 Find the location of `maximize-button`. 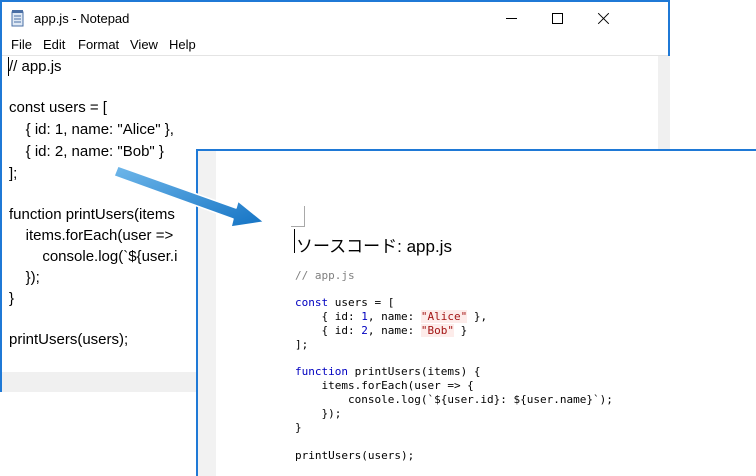

maximize-button is located at coordinates (557, 18).